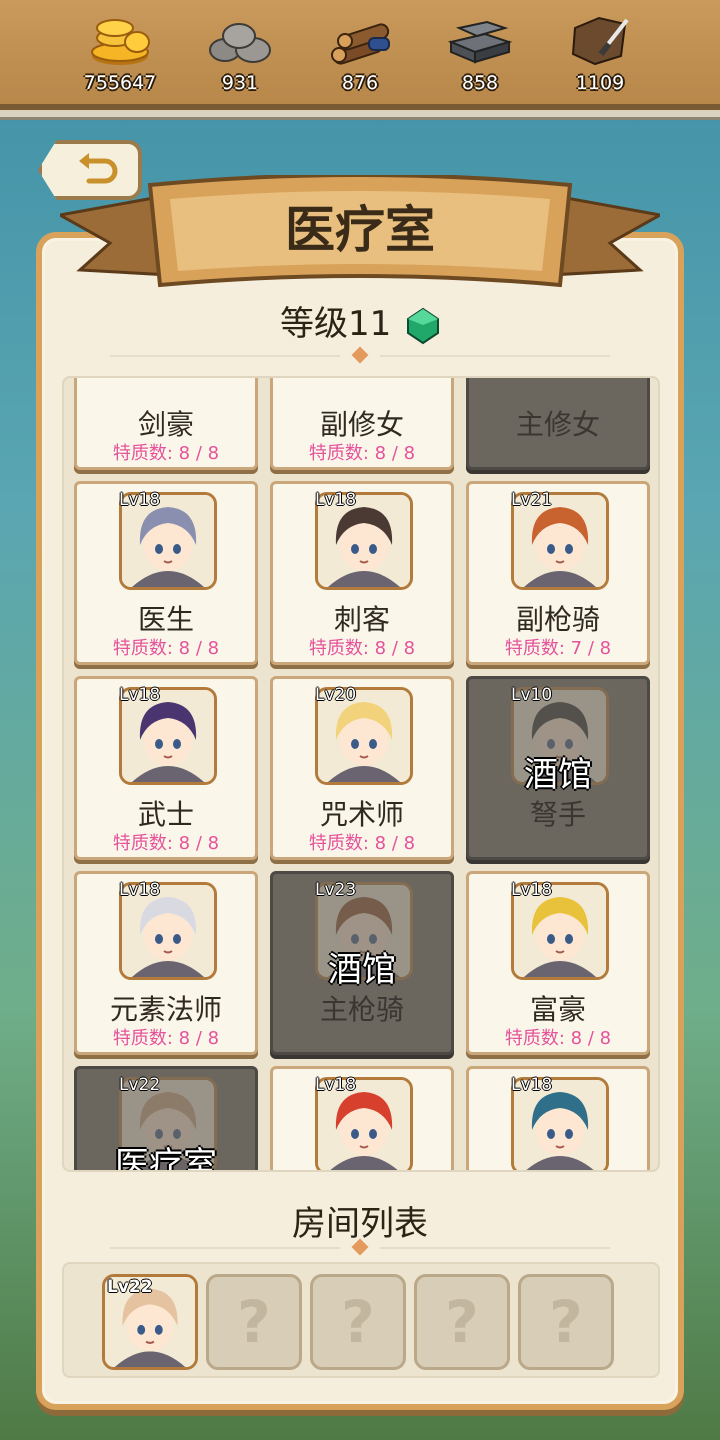  What do you see at coordinates (166, 963) in the screenshot?
I see `hero-card: Lv18 元素法师 特质数: 8 / 8` at bounding box center [166, 963].